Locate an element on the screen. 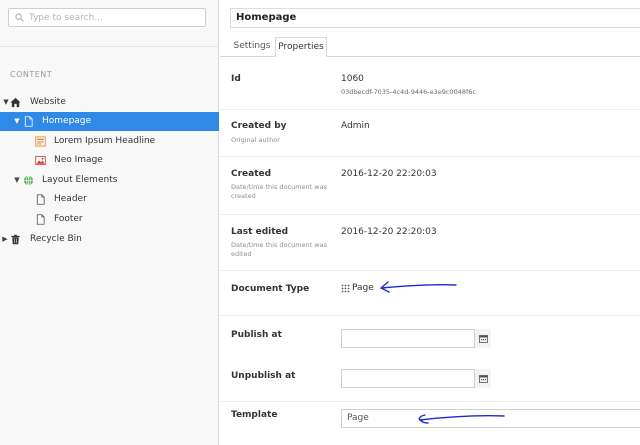  property-label: Id is located at coordinates (236, 79).